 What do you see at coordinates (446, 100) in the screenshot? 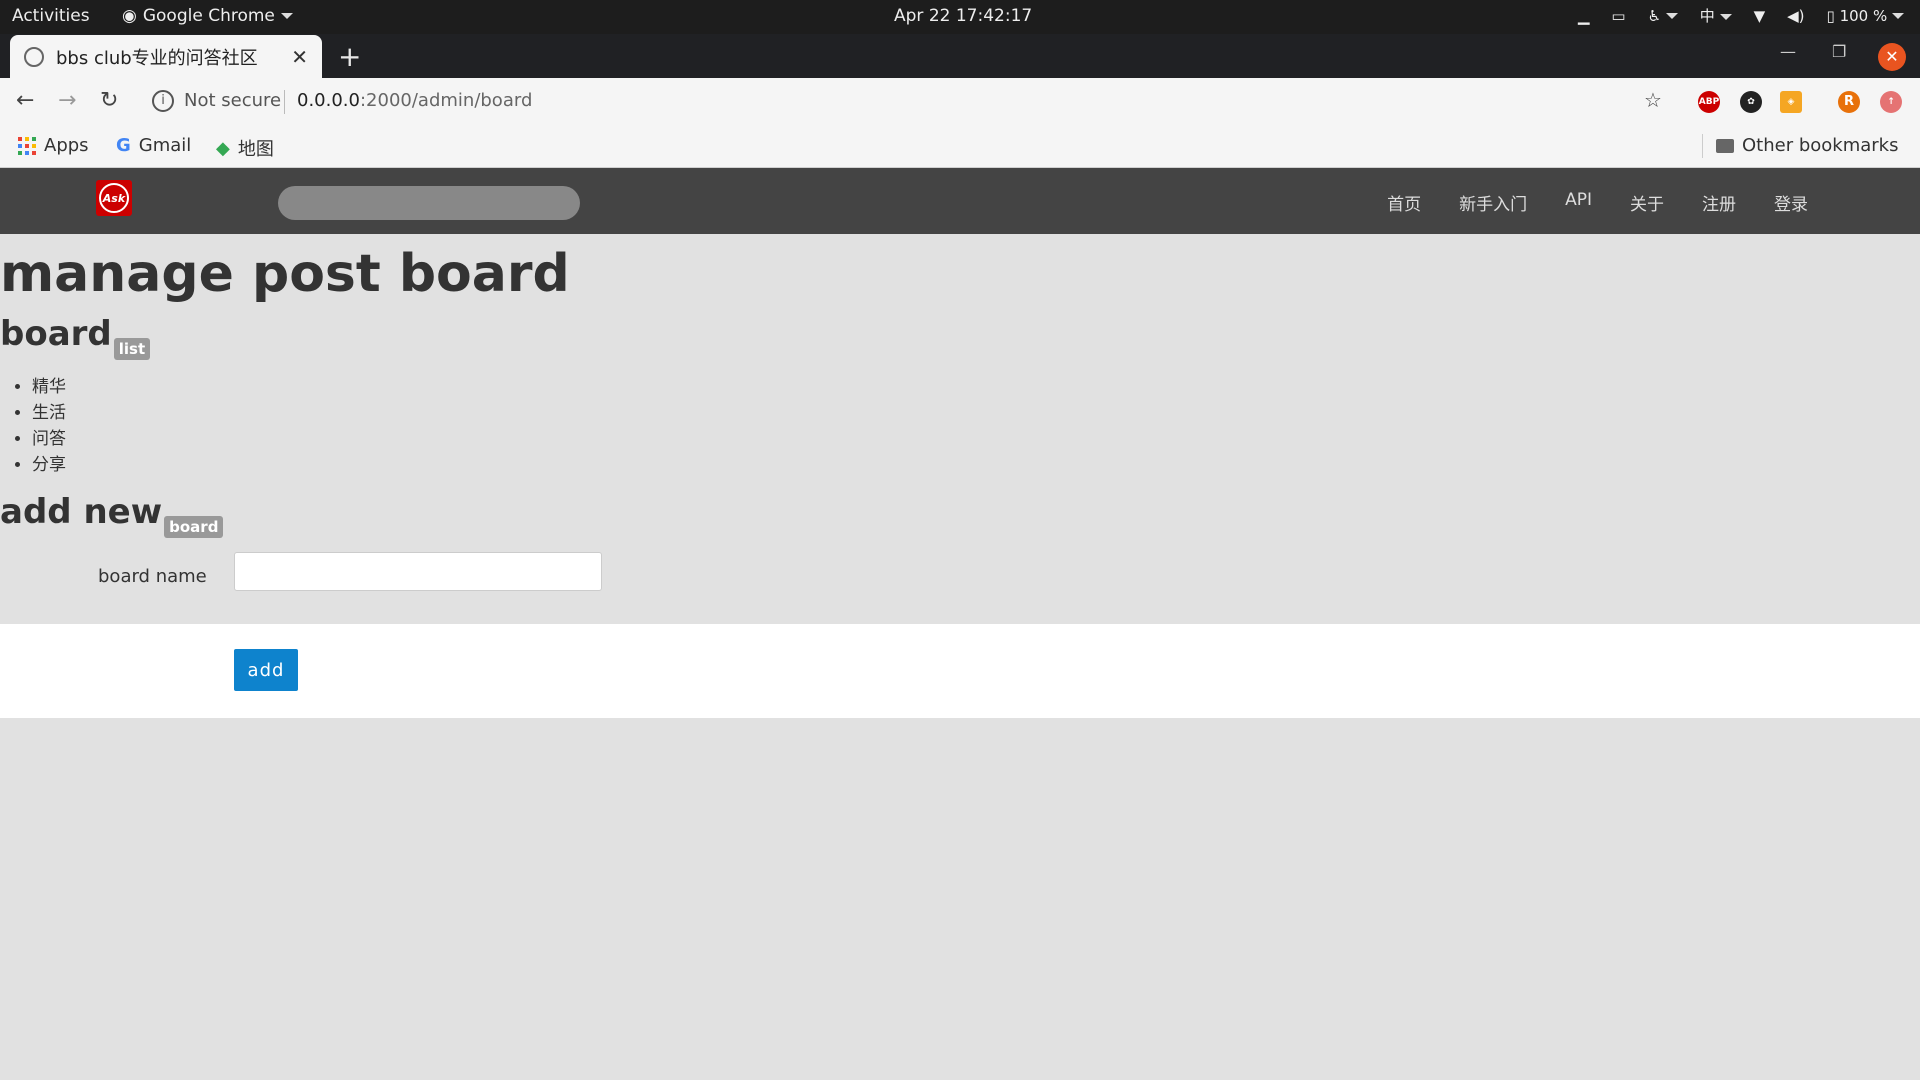
I see `url-path: :2000/admin/board` at bounding box center [446, 100].